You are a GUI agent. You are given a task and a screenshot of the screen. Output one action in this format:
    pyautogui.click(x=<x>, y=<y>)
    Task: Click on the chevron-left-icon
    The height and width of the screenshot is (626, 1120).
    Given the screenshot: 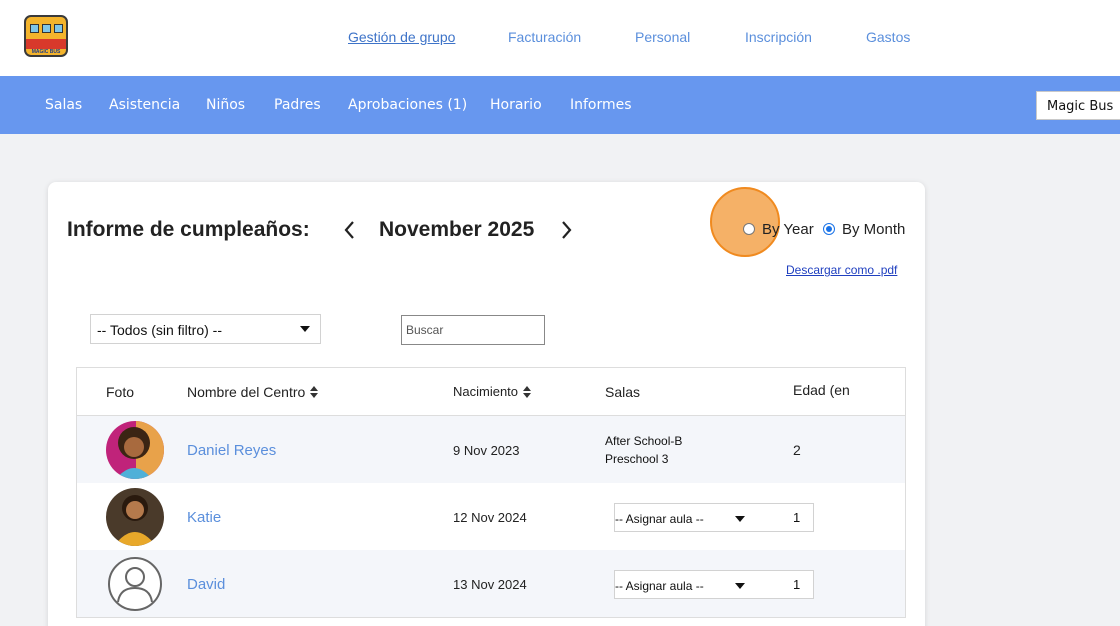 What is the action you would take?
    pyautogui.click(x=349, y=230)
    